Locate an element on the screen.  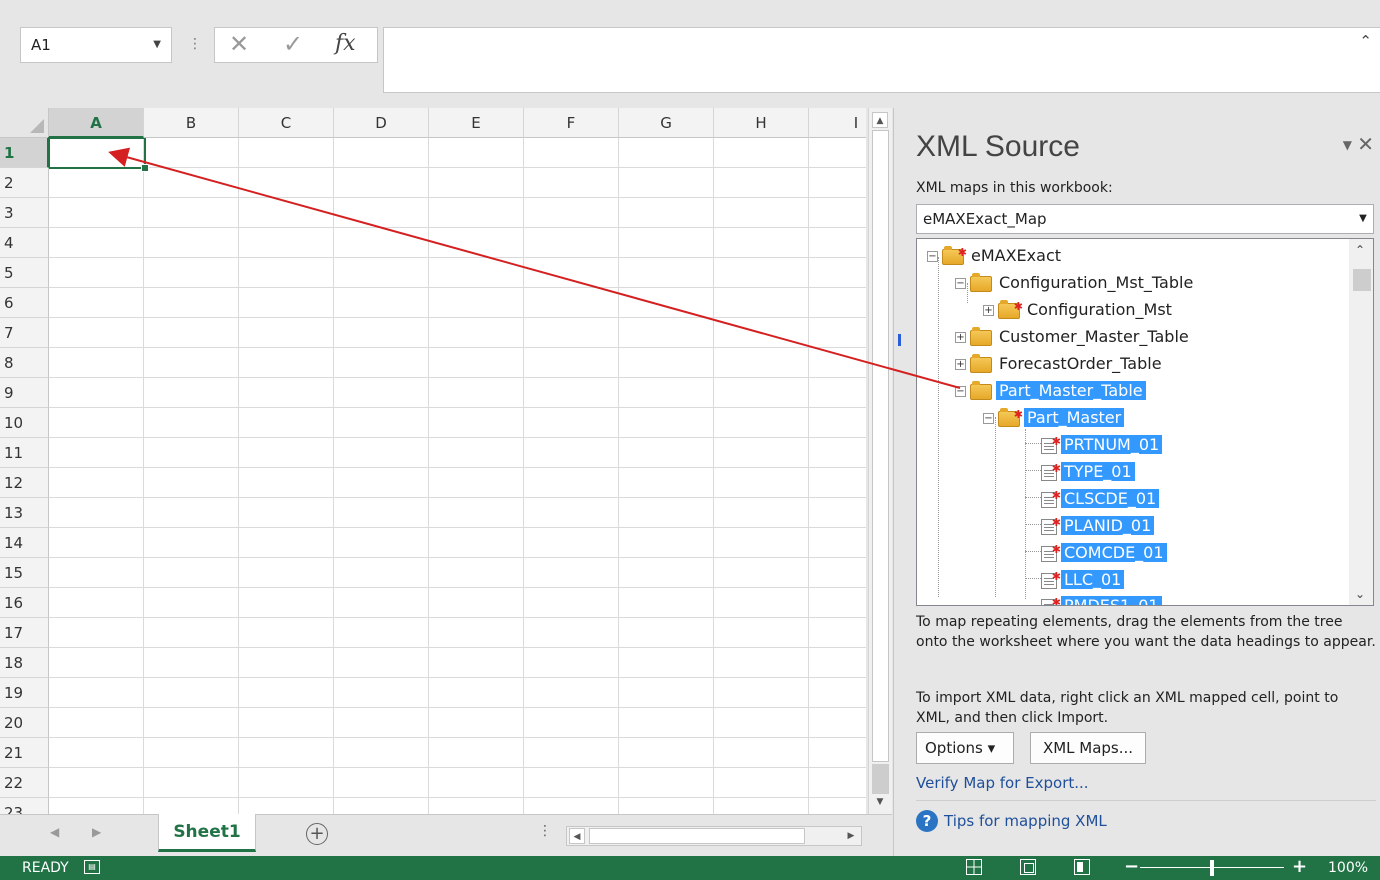
next-sheet-icon: ▶ is located at coordinates (96, 832).